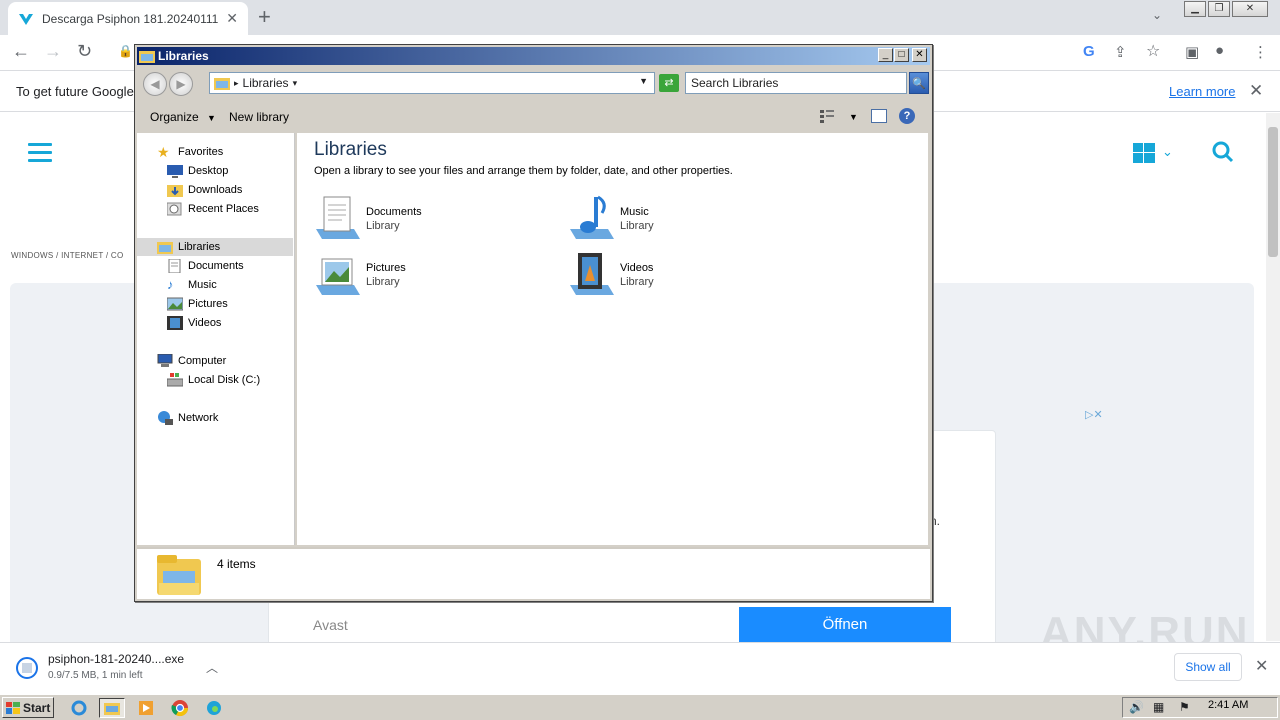 This screenshot has height=720, width=1280. Describe the element at coordinates (67, 255) in the screenshot. I see `breadcrumb: WINDOWS / INTERNET / CO` at that location.